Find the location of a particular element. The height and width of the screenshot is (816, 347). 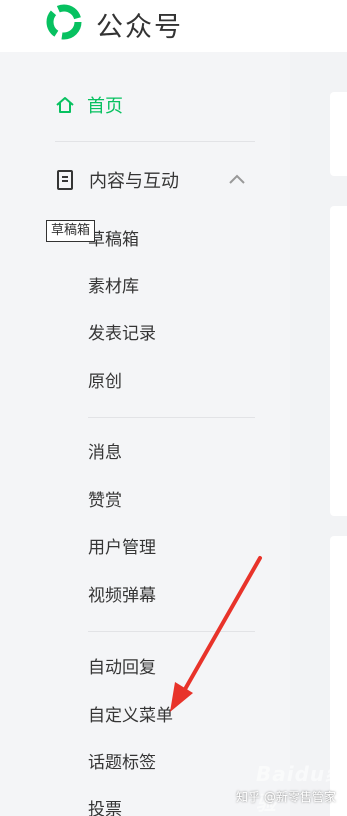

brand-title: 公众号 is located at coordinates (139, 24).